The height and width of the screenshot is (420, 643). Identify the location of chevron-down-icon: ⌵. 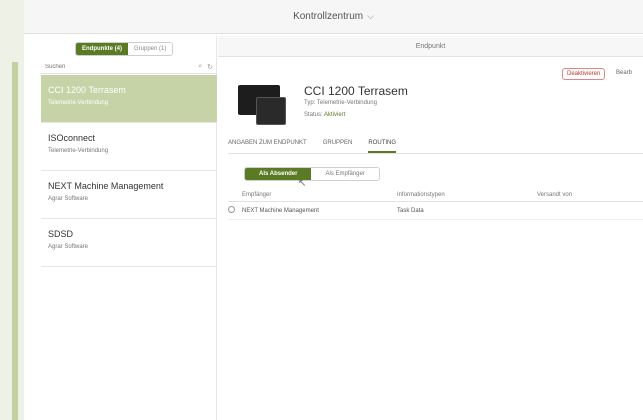
(370, 16).